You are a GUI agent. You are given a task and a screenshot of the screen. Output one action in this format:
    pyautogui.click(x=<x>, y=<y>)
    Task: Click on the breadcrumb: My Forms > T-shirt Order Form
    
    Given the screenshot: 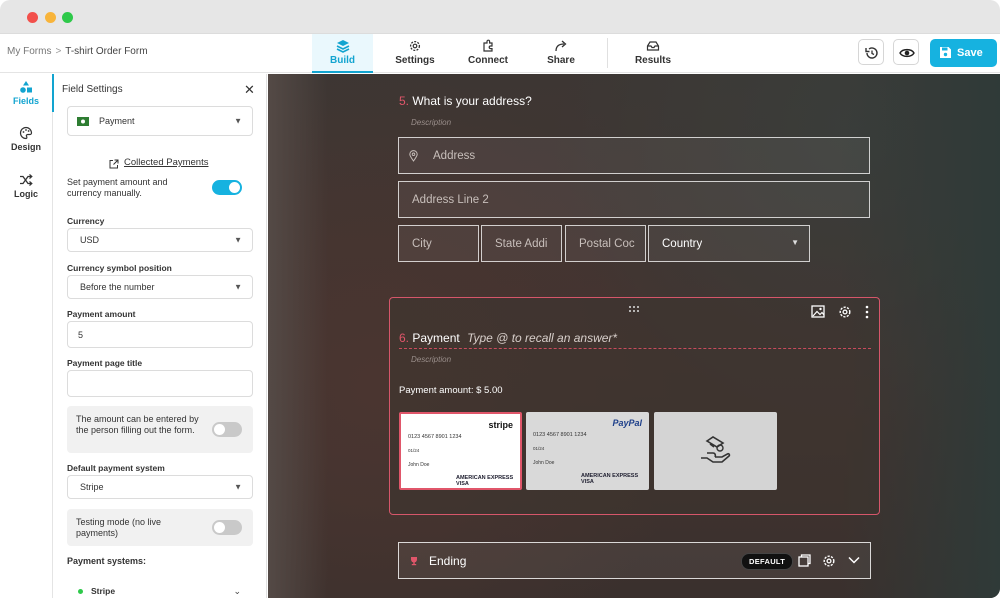 What is the action you would take?
    pyautogui.click(x=77, y=51)
    